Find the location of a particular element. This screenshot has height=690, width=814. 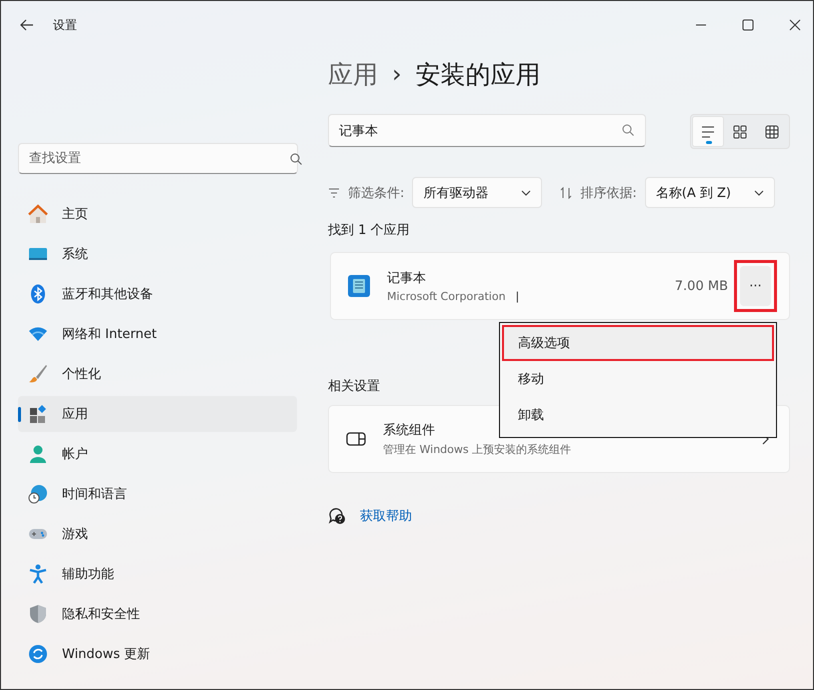

app-publisher: Microsoft Corporation is located at coordinates (446, 296).